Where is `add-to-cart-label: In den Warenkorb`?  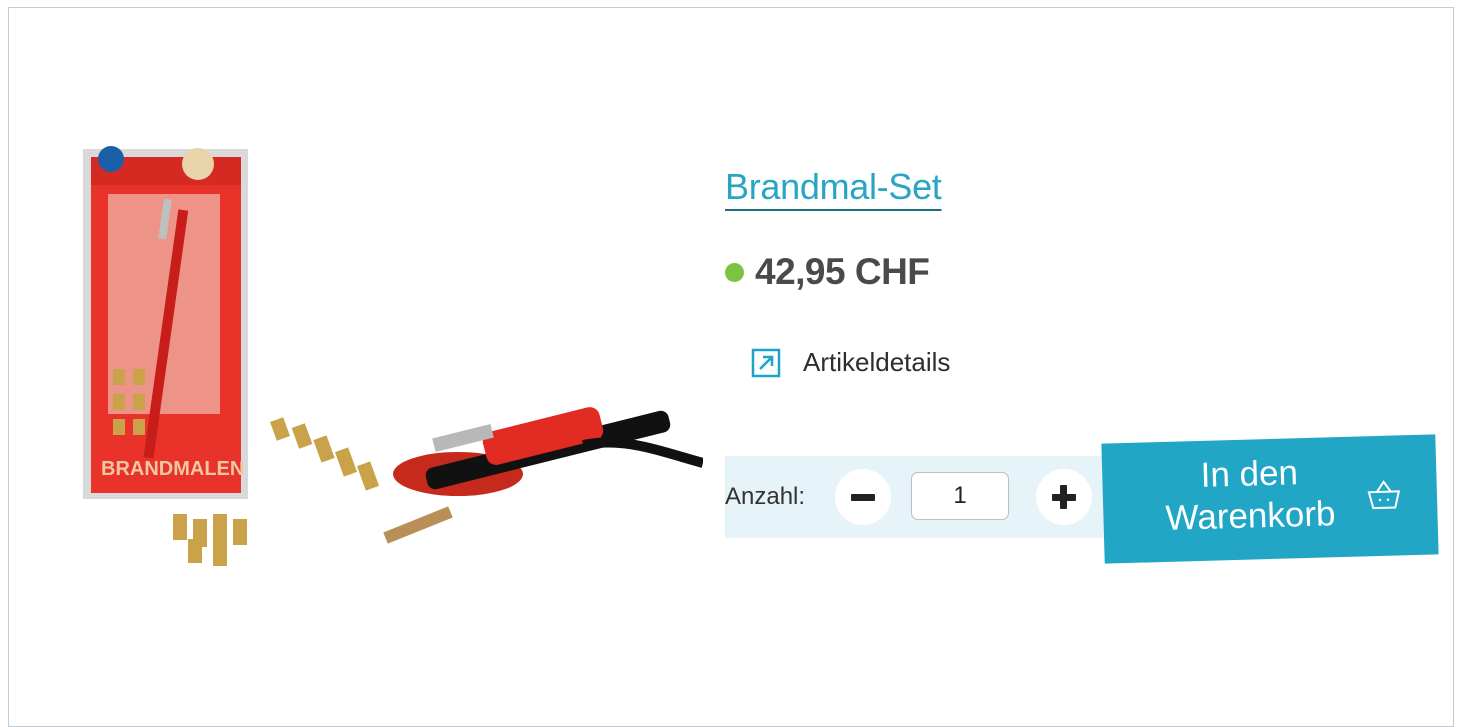 add-to-cart-label: In den Warenkorb is located at coordinates (1250, 495).